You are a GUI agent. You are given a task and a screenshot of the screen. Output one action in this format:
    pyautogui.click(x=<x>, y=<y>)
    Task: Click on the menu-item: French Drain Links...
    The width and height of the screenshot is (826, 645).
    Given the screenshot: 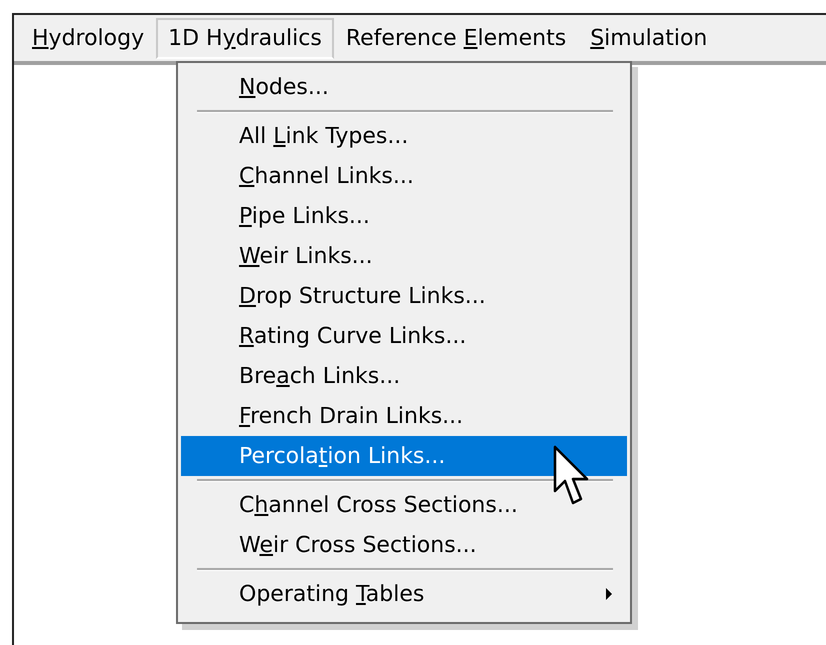 What is the action you would take?
    pyautogui.click(x=404, y=416)
    